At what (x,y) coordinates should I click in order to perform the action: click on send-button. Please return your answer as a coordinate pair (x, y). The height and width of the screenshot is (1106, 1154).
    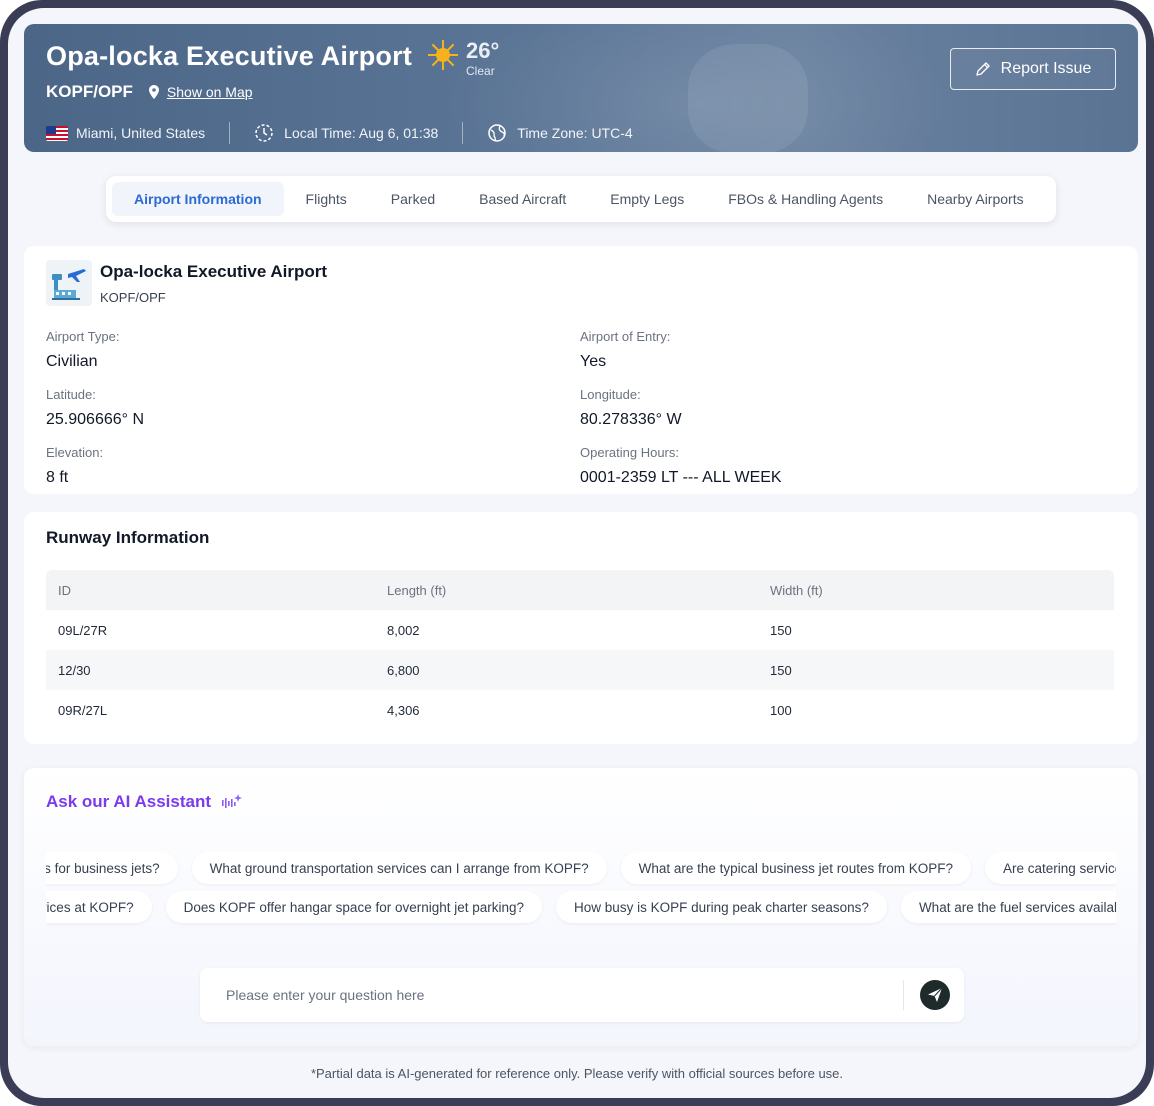
    Looking at the image, I should click on (935, 995).